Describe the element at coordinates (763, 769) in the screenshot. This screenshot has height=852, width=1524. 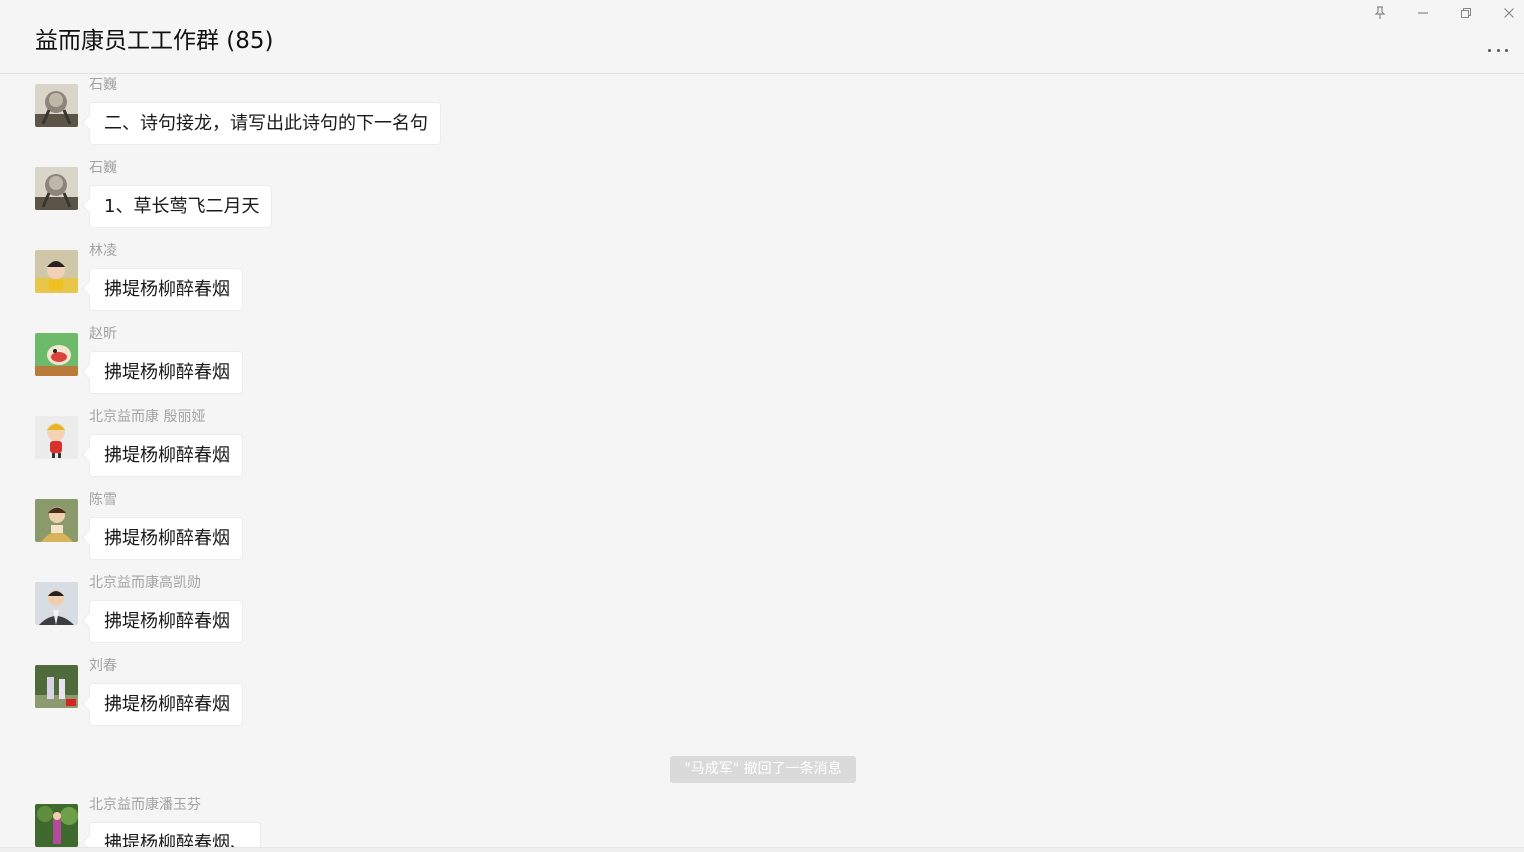
I see `recall-notice: "马成军" 撤回了一条消息` at that location.